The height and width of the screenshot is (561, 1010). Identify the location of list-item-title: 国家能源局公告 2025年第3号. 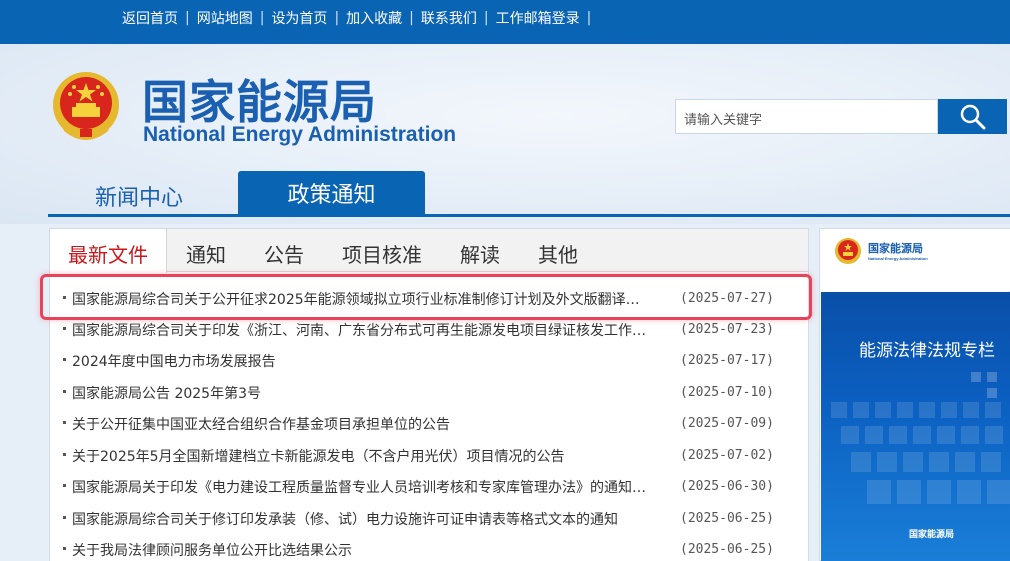
(362, 393).